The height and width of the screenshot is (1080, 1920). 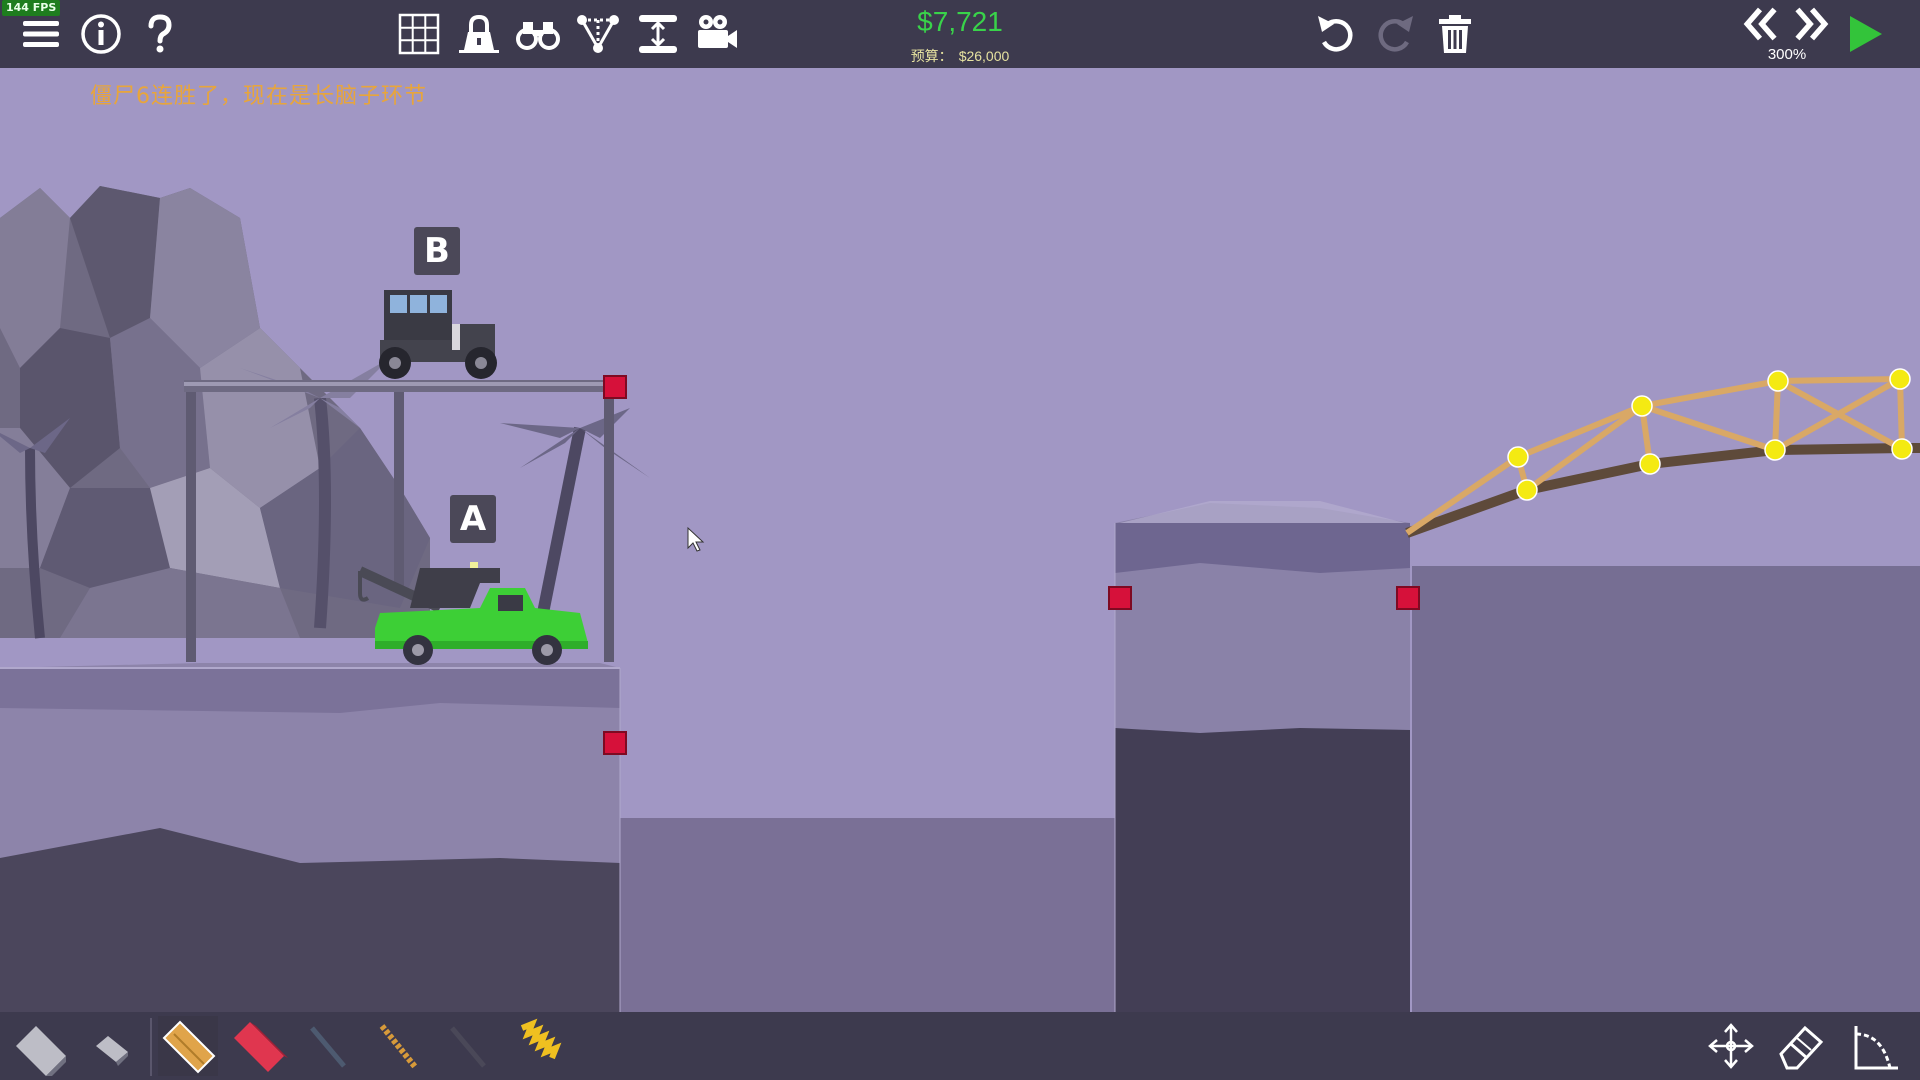 I want to click on hydraulics-material-icon, so click(x=468, y=1046).